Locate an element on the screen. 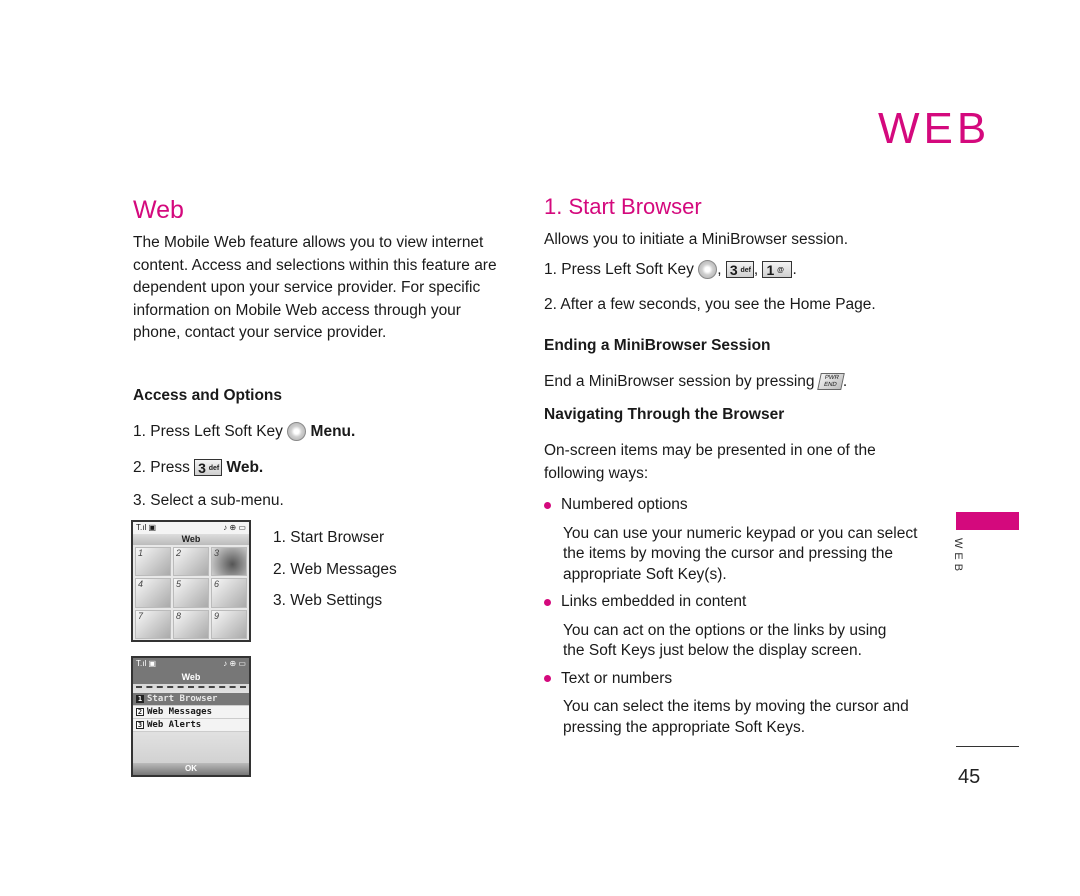 The width and height of the screenshot is (1080, 896). phone-softkey-bar: OK is located at coordinates (191, 769).